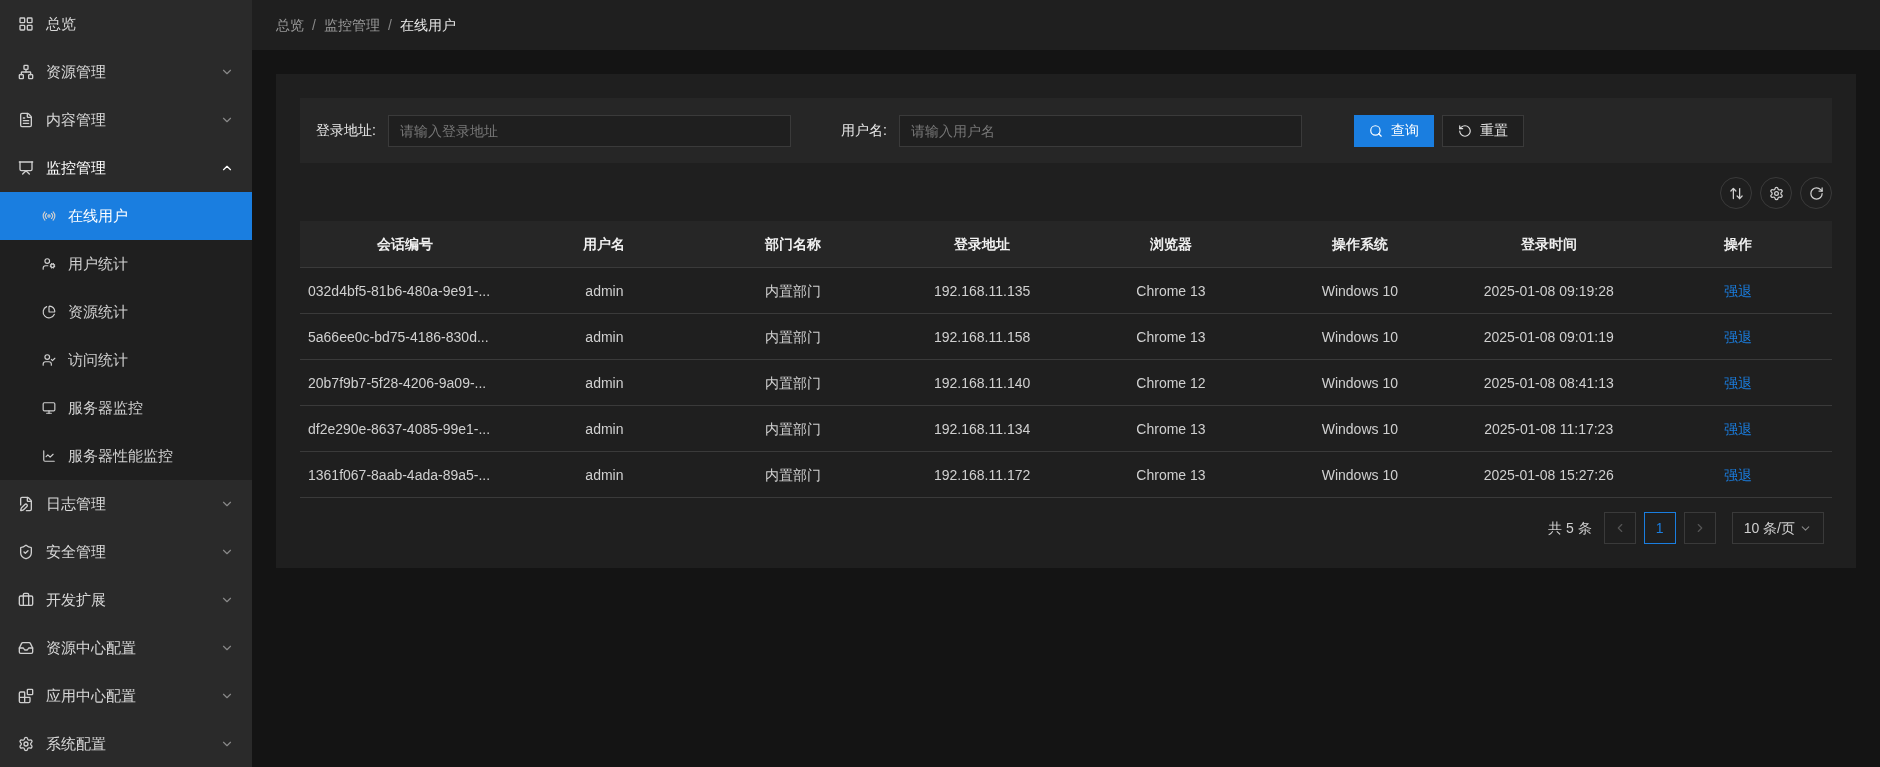 This screenshot has height=767, width=1880. I want to click on search-icon, so click(1375, 130).